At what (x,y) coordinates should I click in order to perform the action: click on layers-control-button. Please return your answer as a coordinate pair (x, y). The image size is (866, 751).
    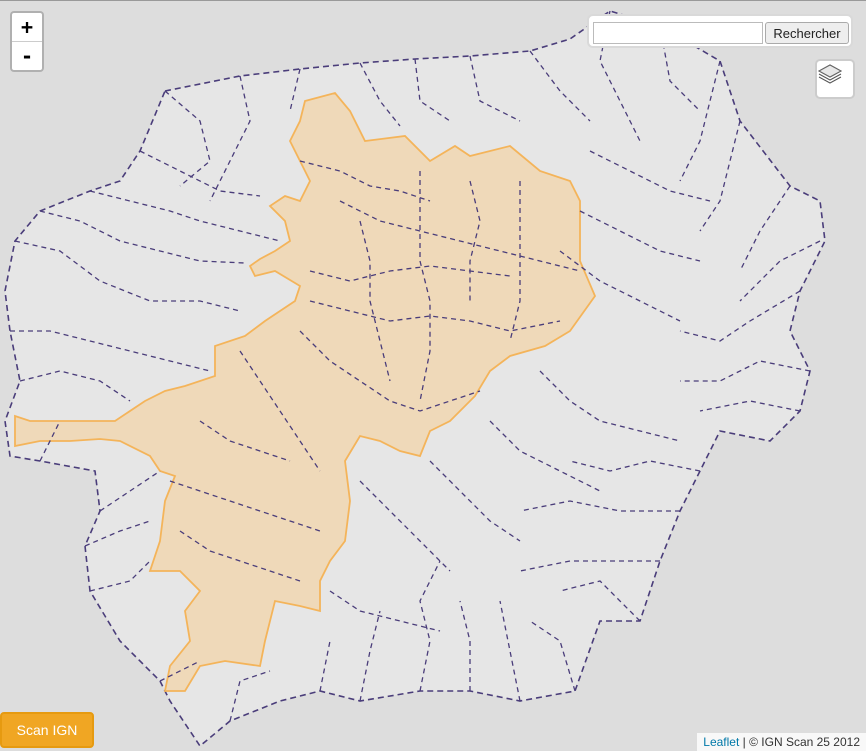
    Looking at the image, I should click on (835, 79).